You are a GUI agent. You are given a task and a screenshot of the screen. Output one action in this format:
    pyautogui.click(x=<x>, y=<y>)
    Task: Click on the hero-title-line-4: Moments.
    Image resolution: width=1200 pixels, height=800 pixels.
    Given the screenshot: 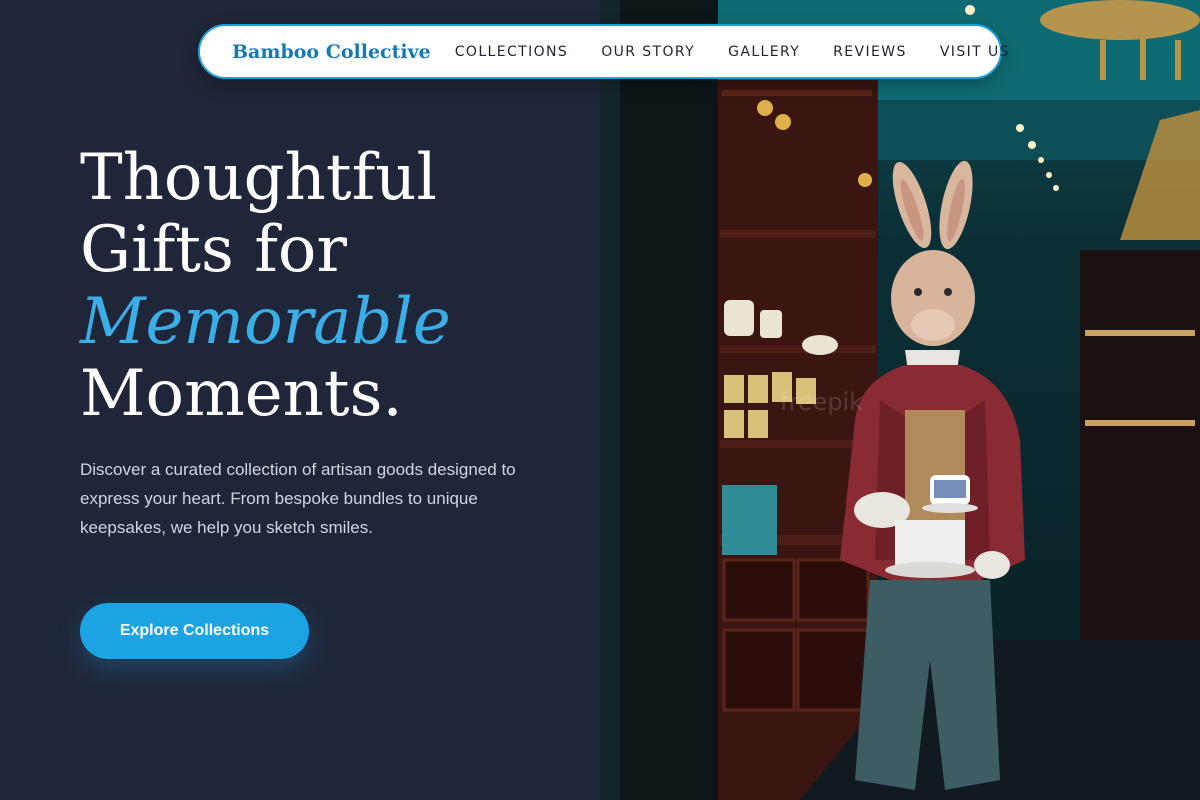 What is the action you would take?
    pyautogui.click(x=241, y=394)
    